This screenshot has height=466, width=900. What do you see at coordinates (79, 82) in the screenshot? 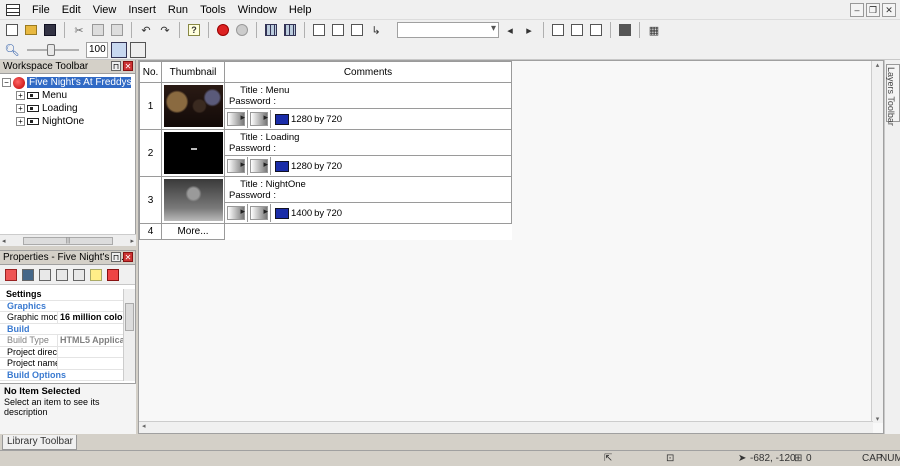
I see `tree-app-label: Five Night's At Freddys Mc P` at bounding box center [79, 82].